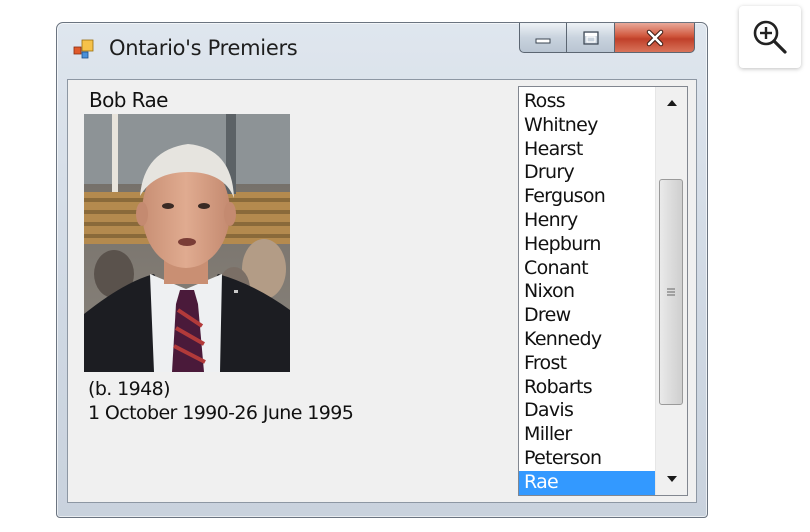 The width and height of the screenshot is (810, 532). Describe the element at coordinates (587, 459) in the screenshot. I see `list-item: Peterson` at that location.